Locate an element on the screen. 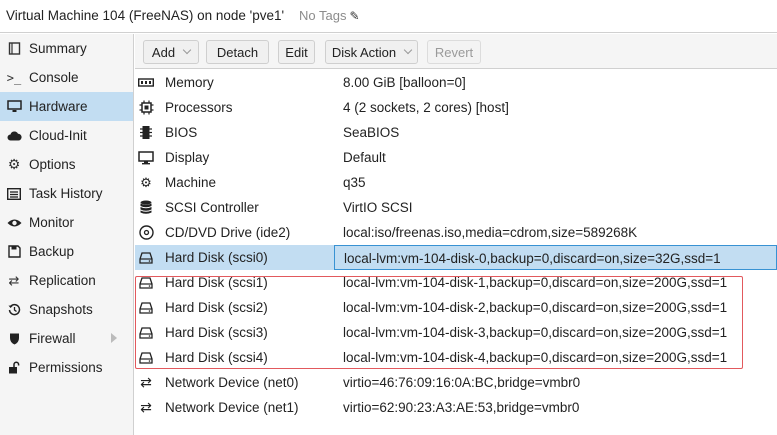 This screenshot has width=777, height=435. expand-arrow-icon is located at coordinates (114, 338).